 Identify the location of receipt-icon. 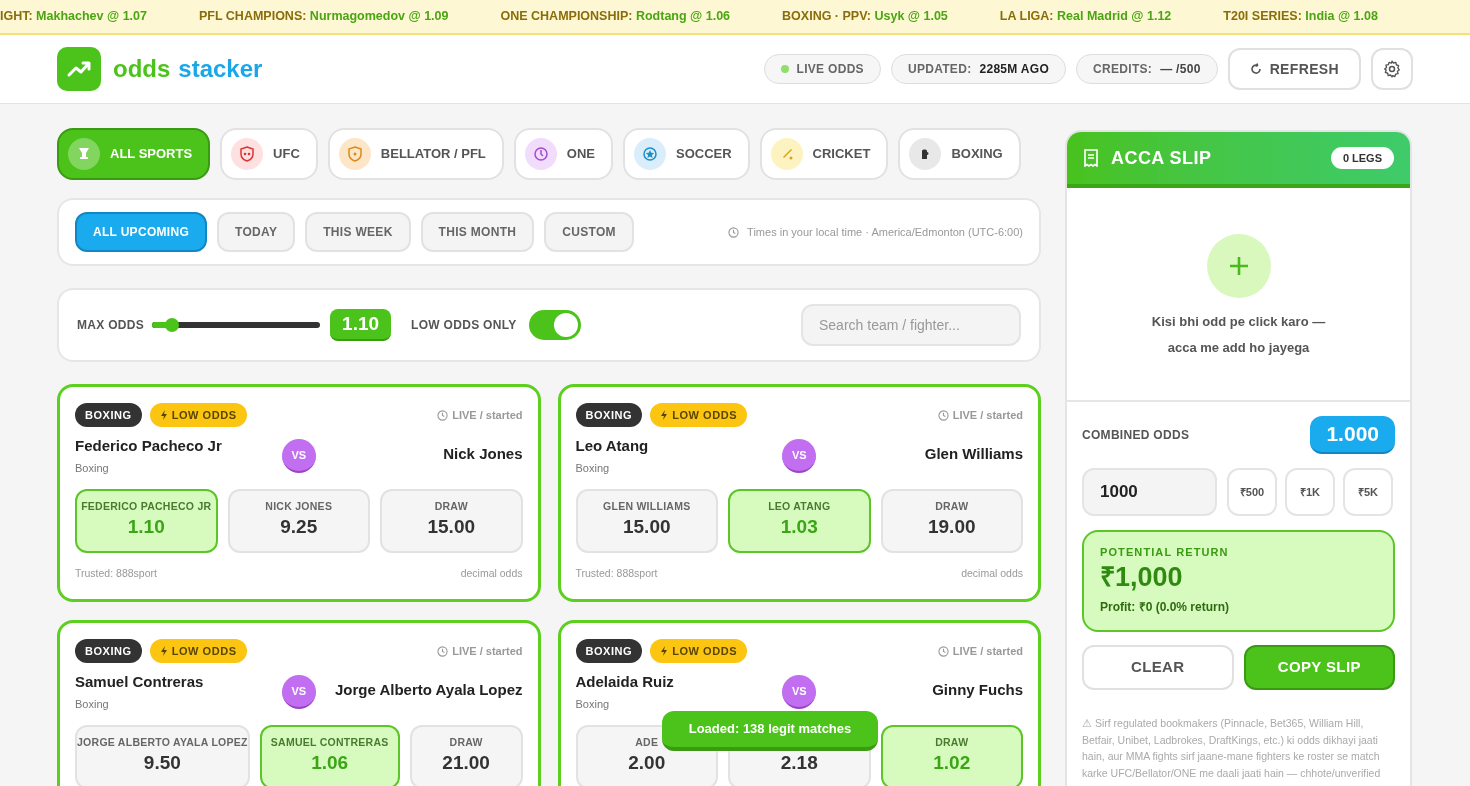
(1091, 158).